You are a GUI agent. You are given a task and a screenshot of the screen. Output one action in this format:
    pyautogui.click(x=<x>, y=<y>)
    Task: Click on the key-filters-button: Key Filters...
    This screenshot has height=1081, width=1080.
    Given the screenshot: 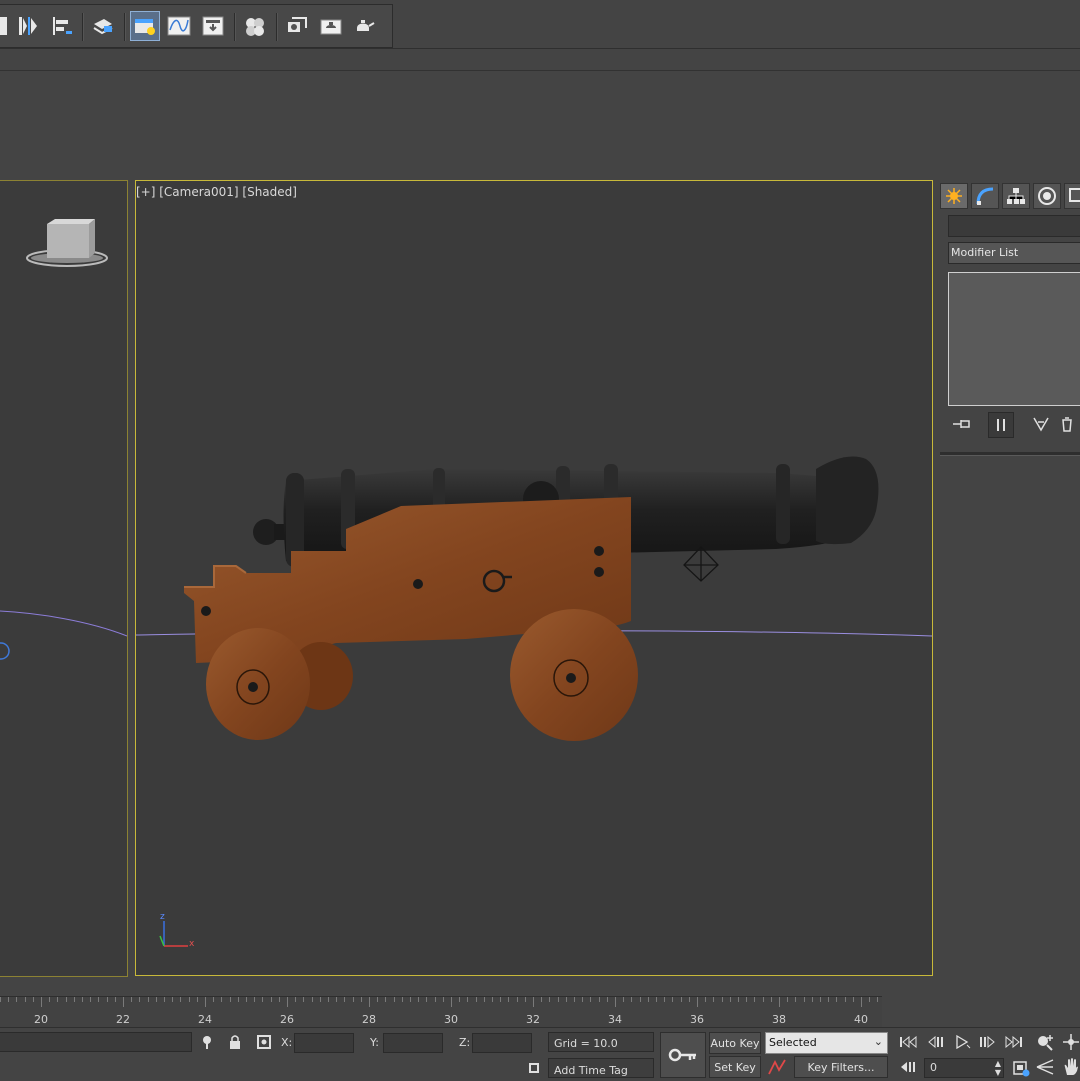 What is the action you would take?
    pyautogui.click(x=841, y=1067)
    